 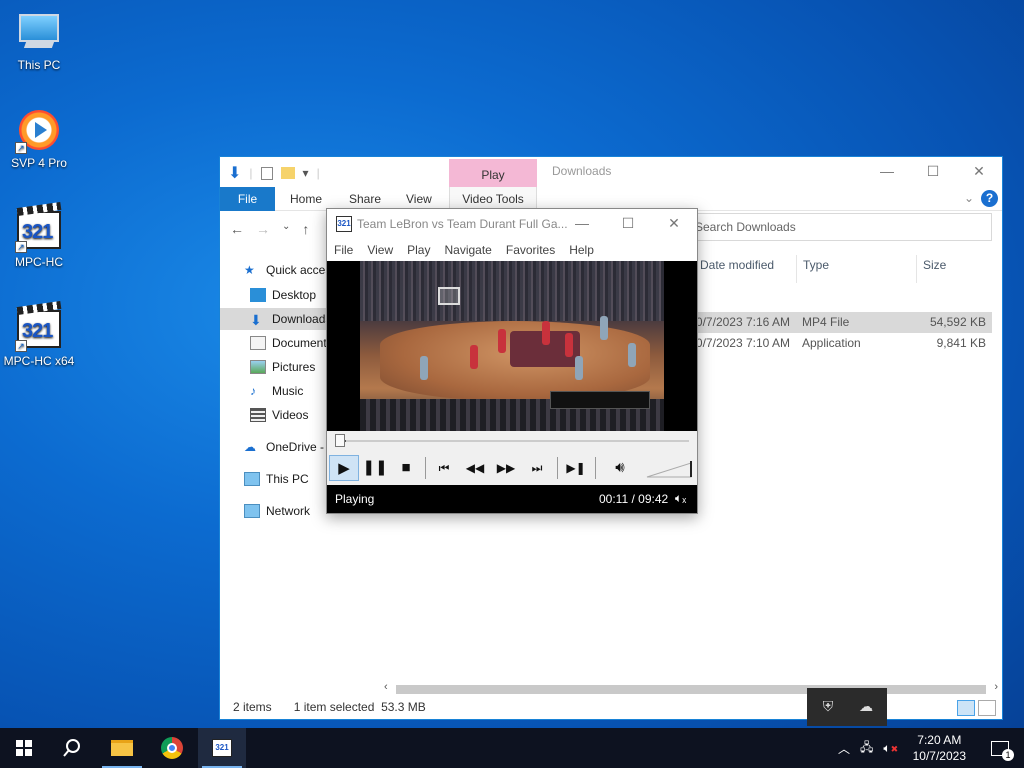 What do you see at coordinates (403, 707) in the screenshot?
I see `selection-size: 53.3 MB` at bounding box center [403, 707].